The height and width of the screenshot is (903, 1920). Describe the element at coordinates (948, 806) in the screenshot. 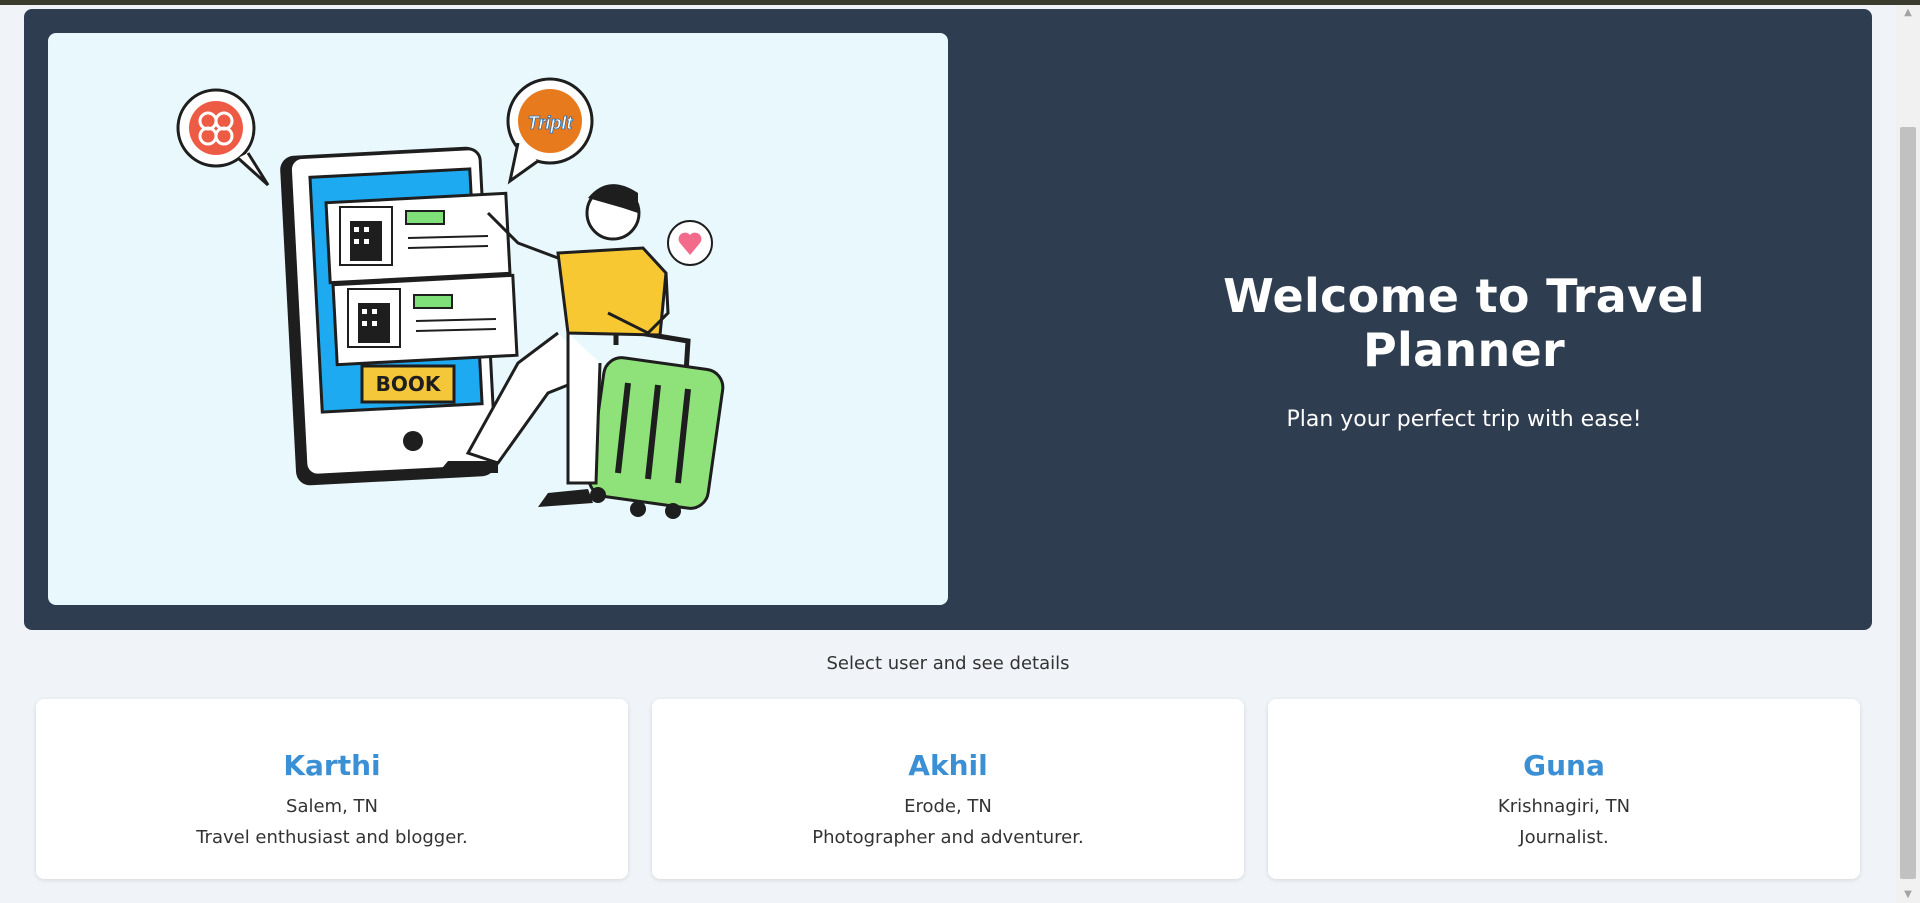

I see `user-location: Erode, TN` at that location.